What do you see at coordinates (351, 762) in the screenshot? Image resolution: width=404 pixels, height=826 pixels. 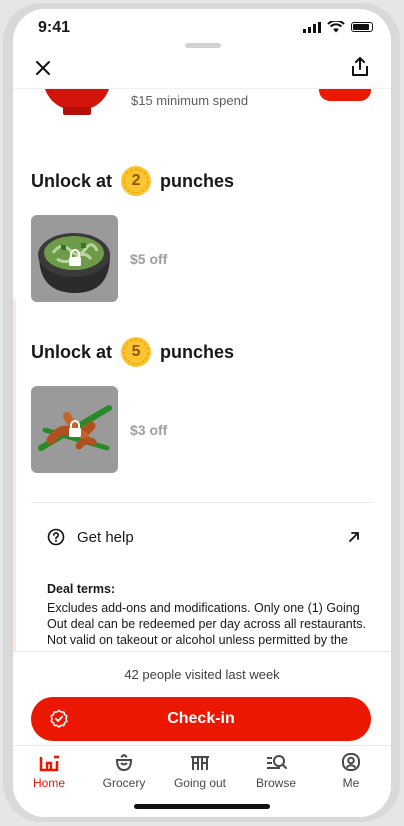 I see `profile-icon` at bounding box center [351, 762].